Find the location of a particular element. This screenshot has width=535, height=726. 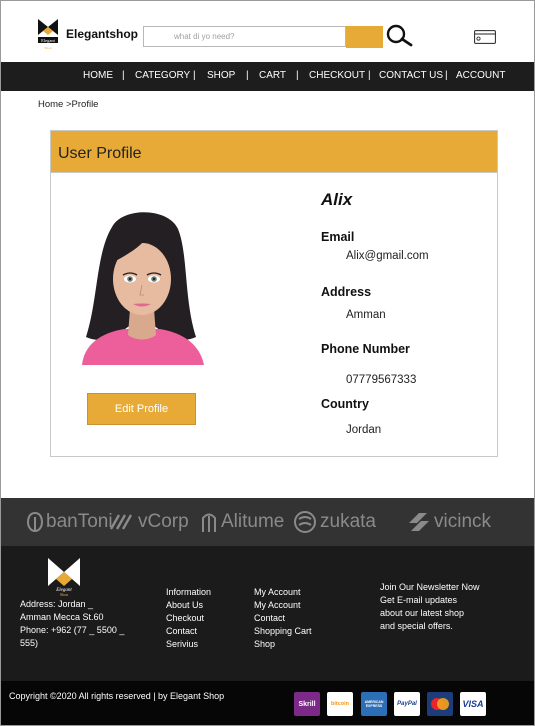

brand-strip: banToni vCorp Alitume zukata vicinck is located at coordinates (267, 522).